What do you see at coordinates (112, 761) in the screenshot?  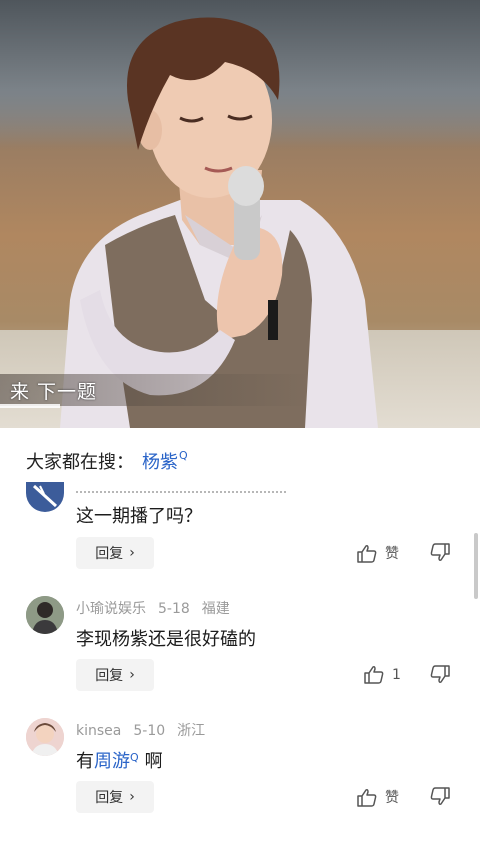 I see `comment-search-link: 周游` at bounding box center [112, 761].